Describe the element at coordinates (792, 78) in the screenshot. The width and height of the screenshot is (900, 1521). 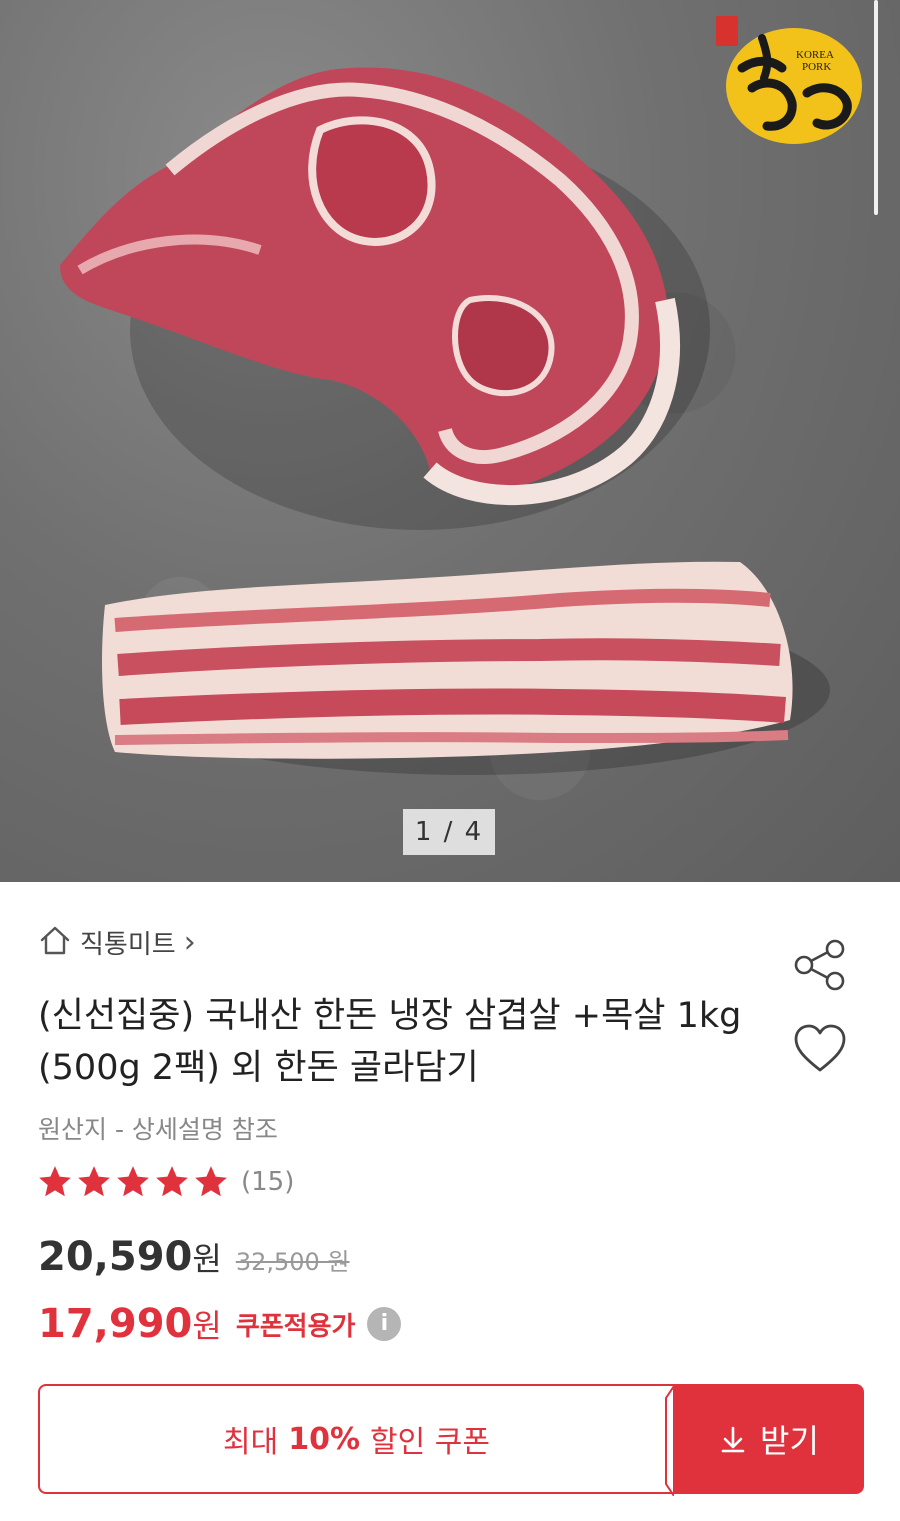
I see `brand-logo: KOREA PORK` at that location.